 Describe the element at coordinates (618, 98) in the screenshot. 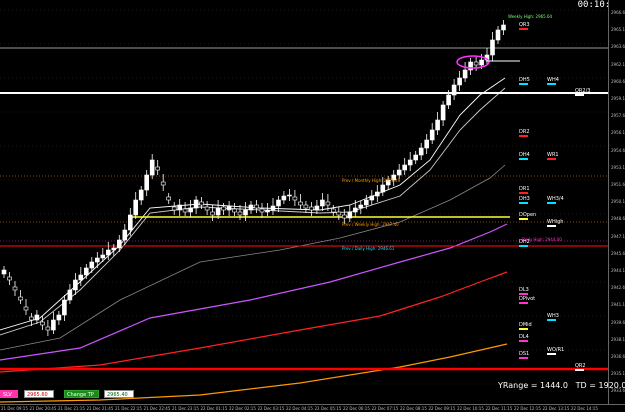

I see `price-tick-label: 2959.10` at that location.